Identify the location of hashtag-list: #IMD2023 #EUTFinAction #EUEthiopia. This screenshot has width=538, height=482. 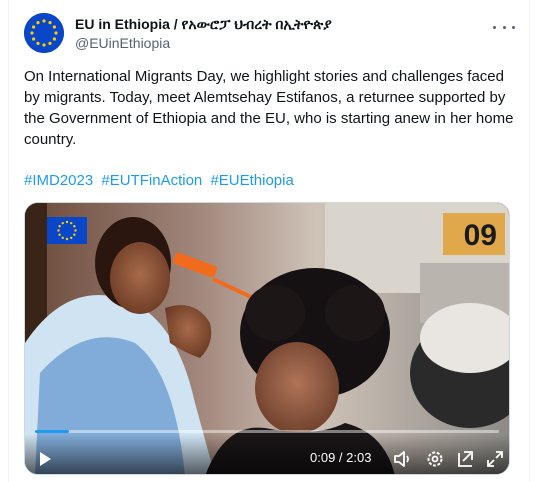
(159, 181).